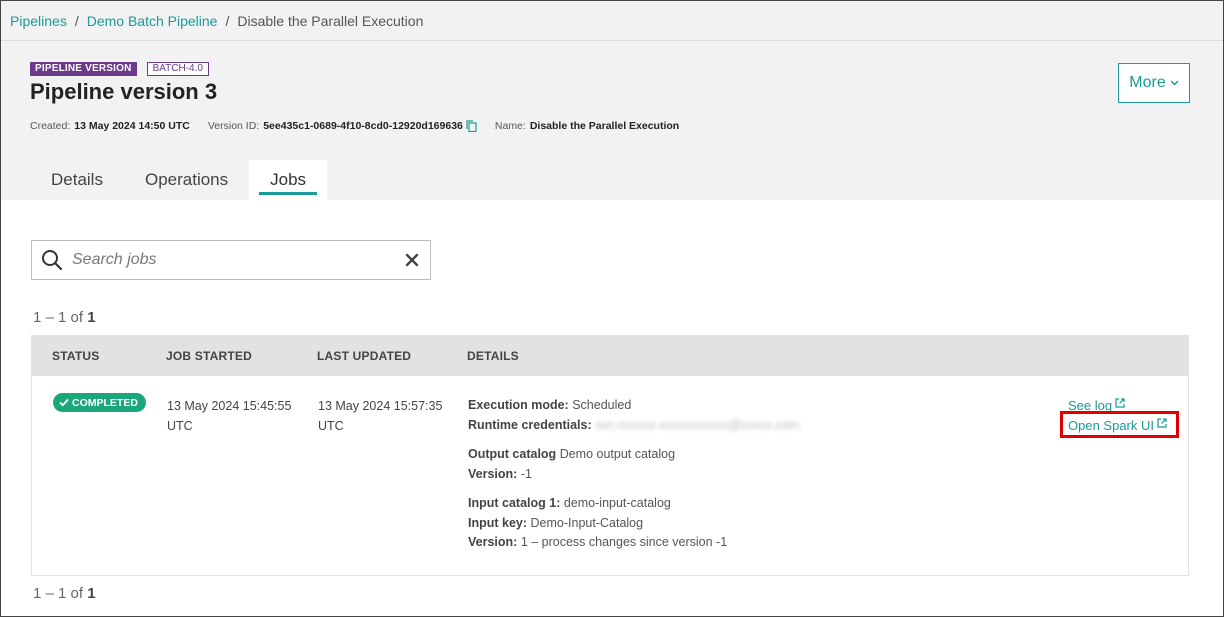 The width and height of the screenshot is (1224, 617). Describe the element at coordinates (229, 406) in the screenshot. I see `job-started-date: 13 May 2024 15:45:55` at that location.